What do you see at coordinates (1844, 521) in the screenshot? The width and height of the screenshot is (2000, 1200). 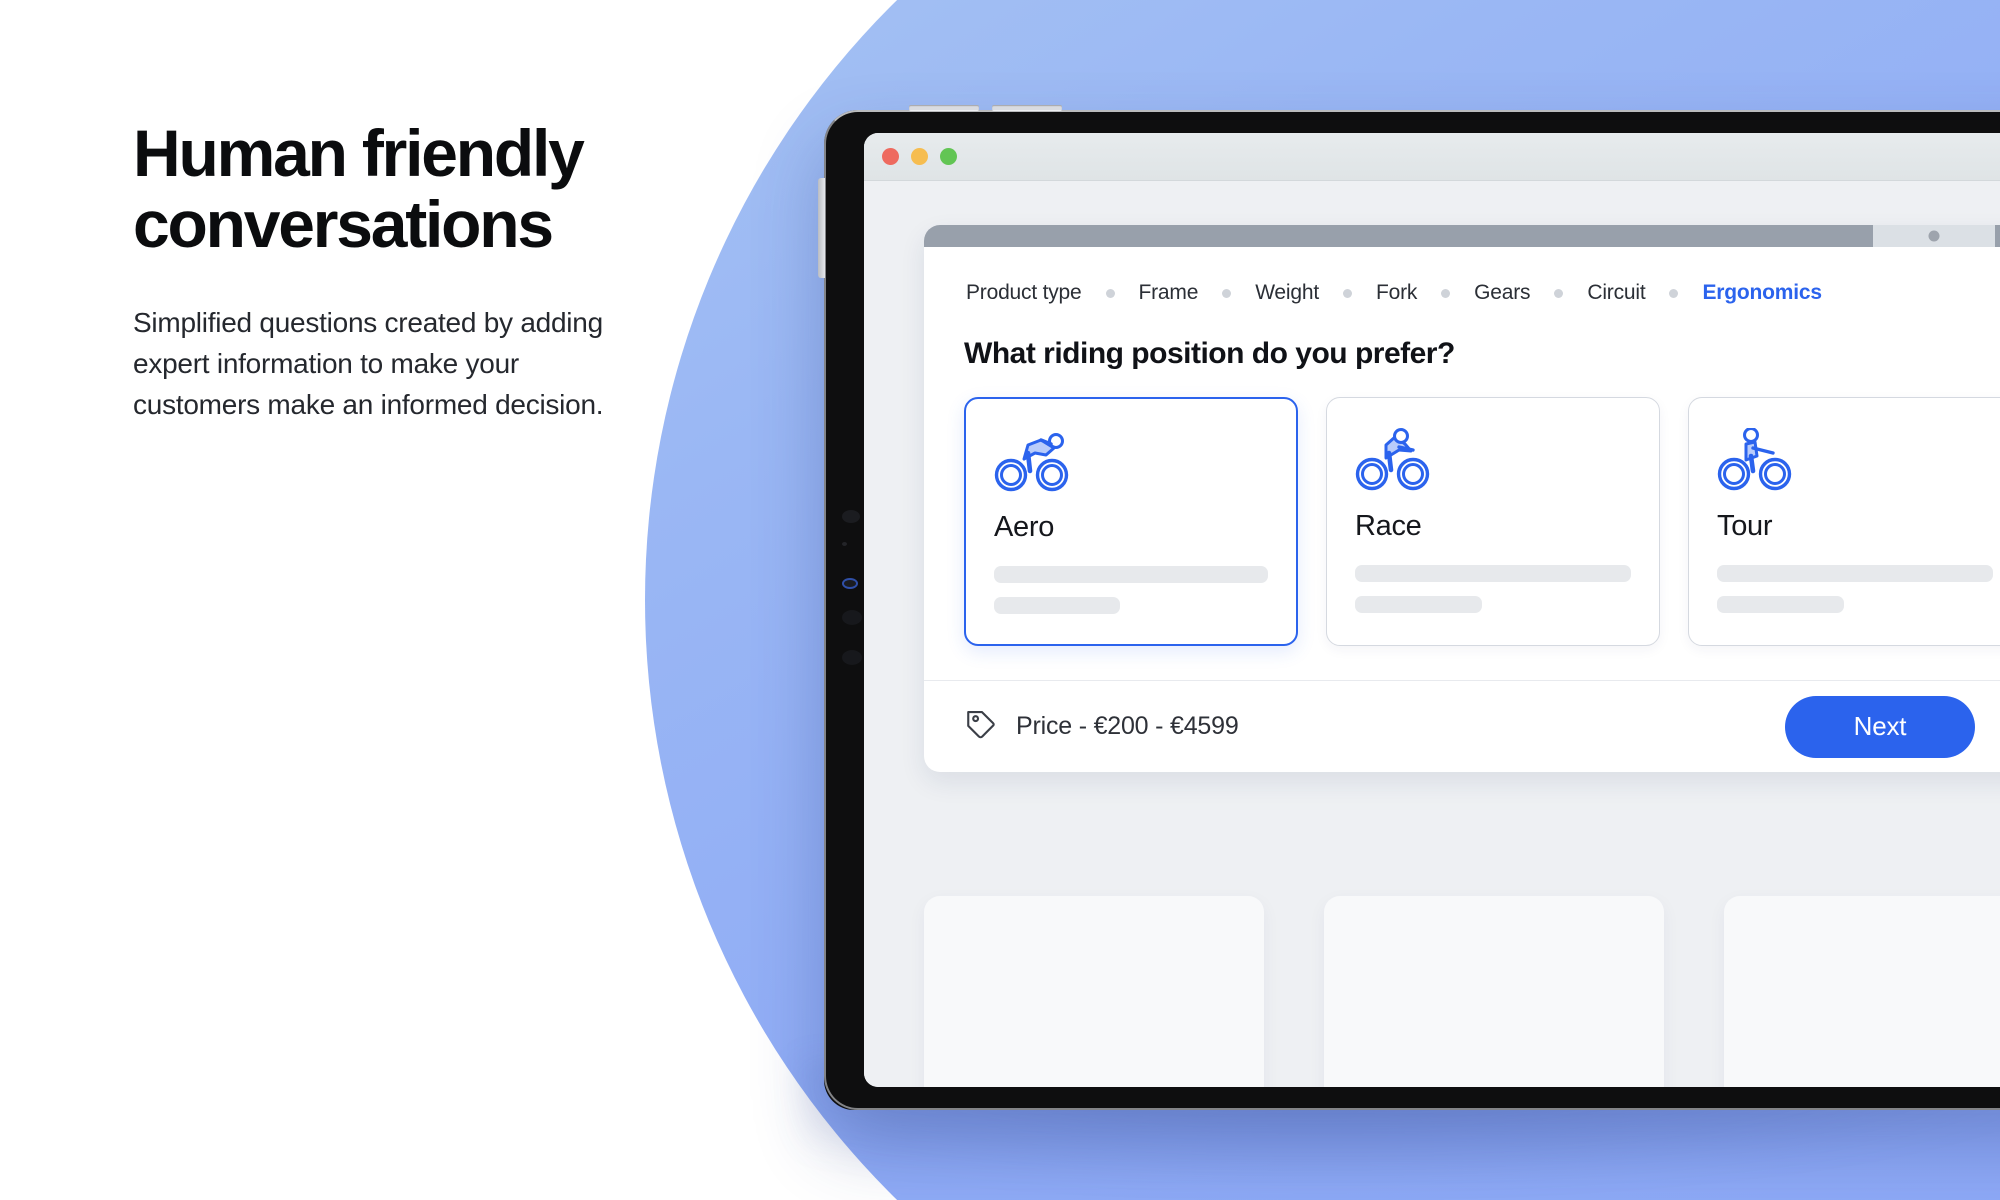 I see `option-card-tour: Tour` at bounding box center [1844, 521].